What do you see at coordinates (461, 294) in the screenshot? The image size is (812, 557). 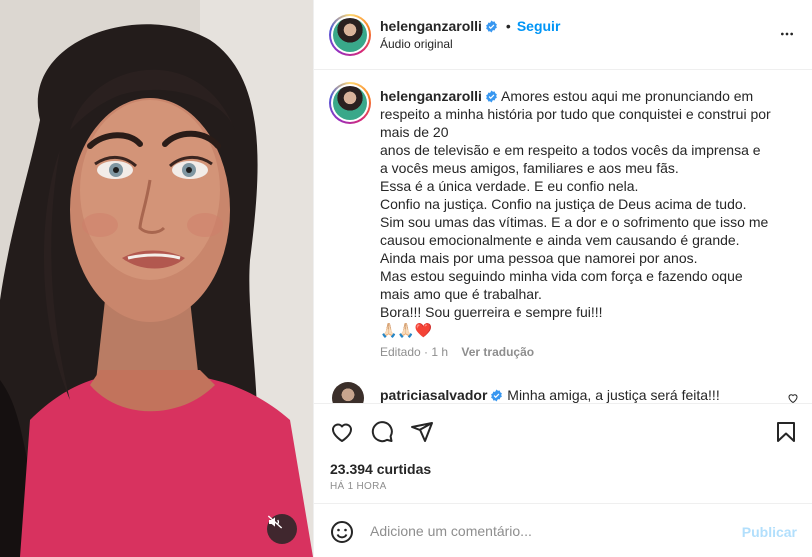 I see `caption-line: mais amo que é trabalhar.` at bounding box center [461, 294].